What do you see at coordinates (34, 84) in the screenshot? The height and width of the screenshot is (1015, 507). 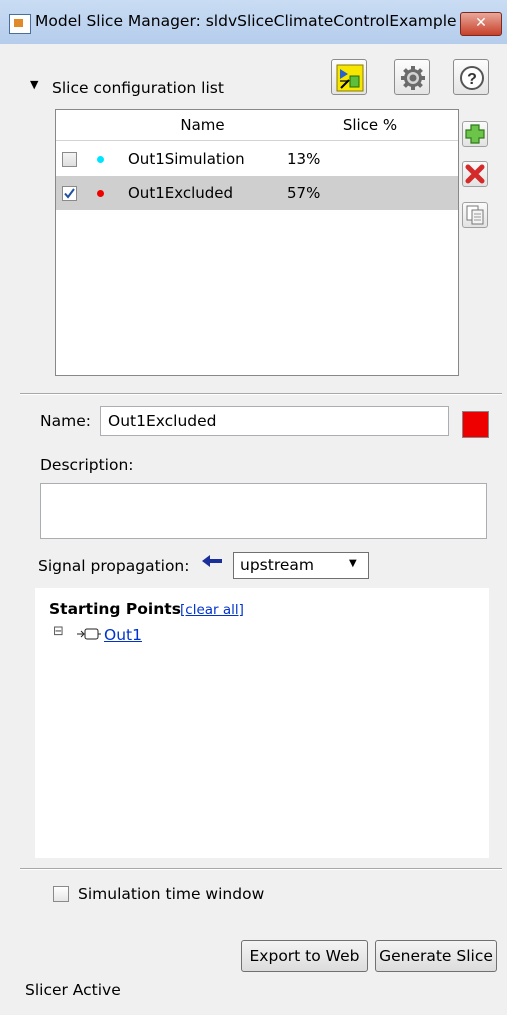 I see `collapse-toggle-icon: ▼` at bounding box center [34, 84].